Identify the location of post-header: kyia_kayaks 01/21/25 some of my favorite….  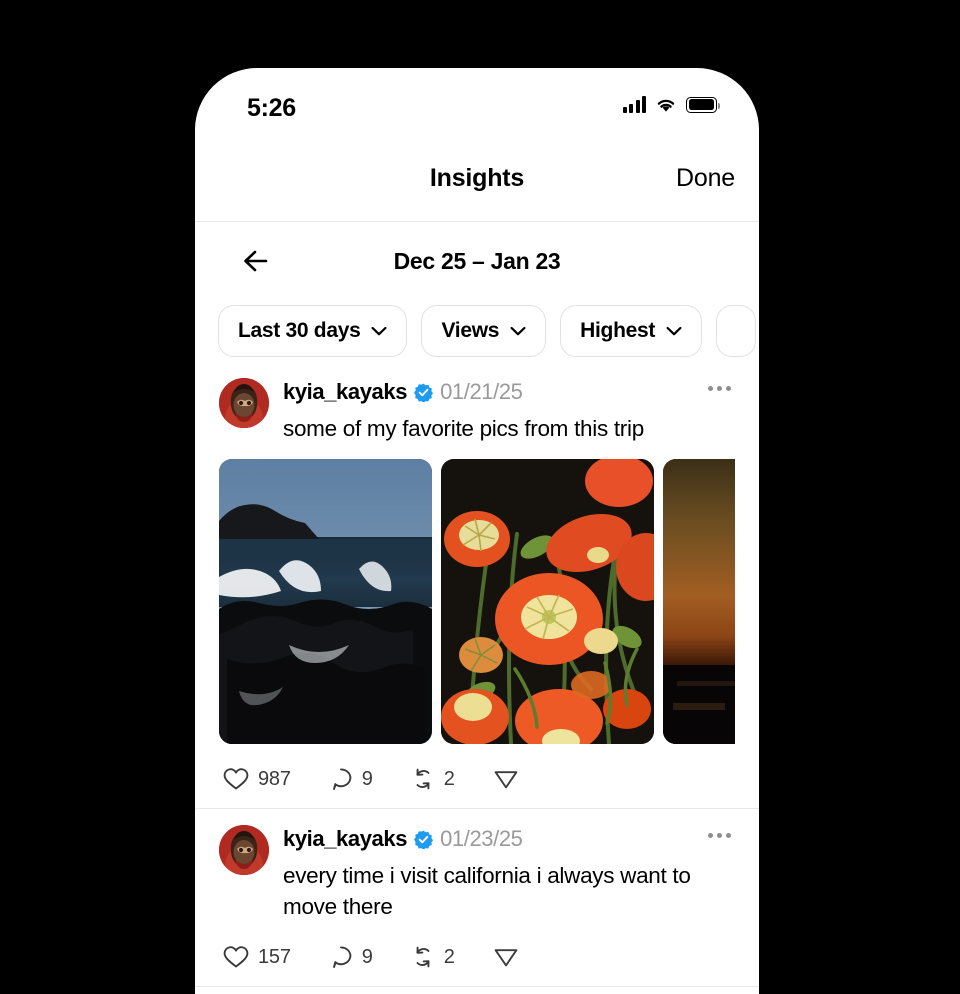
(477, 411).